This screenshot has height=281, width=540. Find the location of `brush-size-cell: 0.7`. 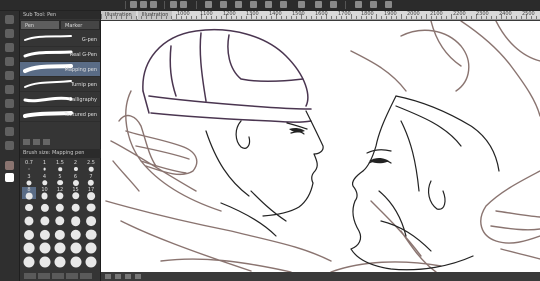

brush-size-cell: 0.7 is located at coordinates (29, 166).